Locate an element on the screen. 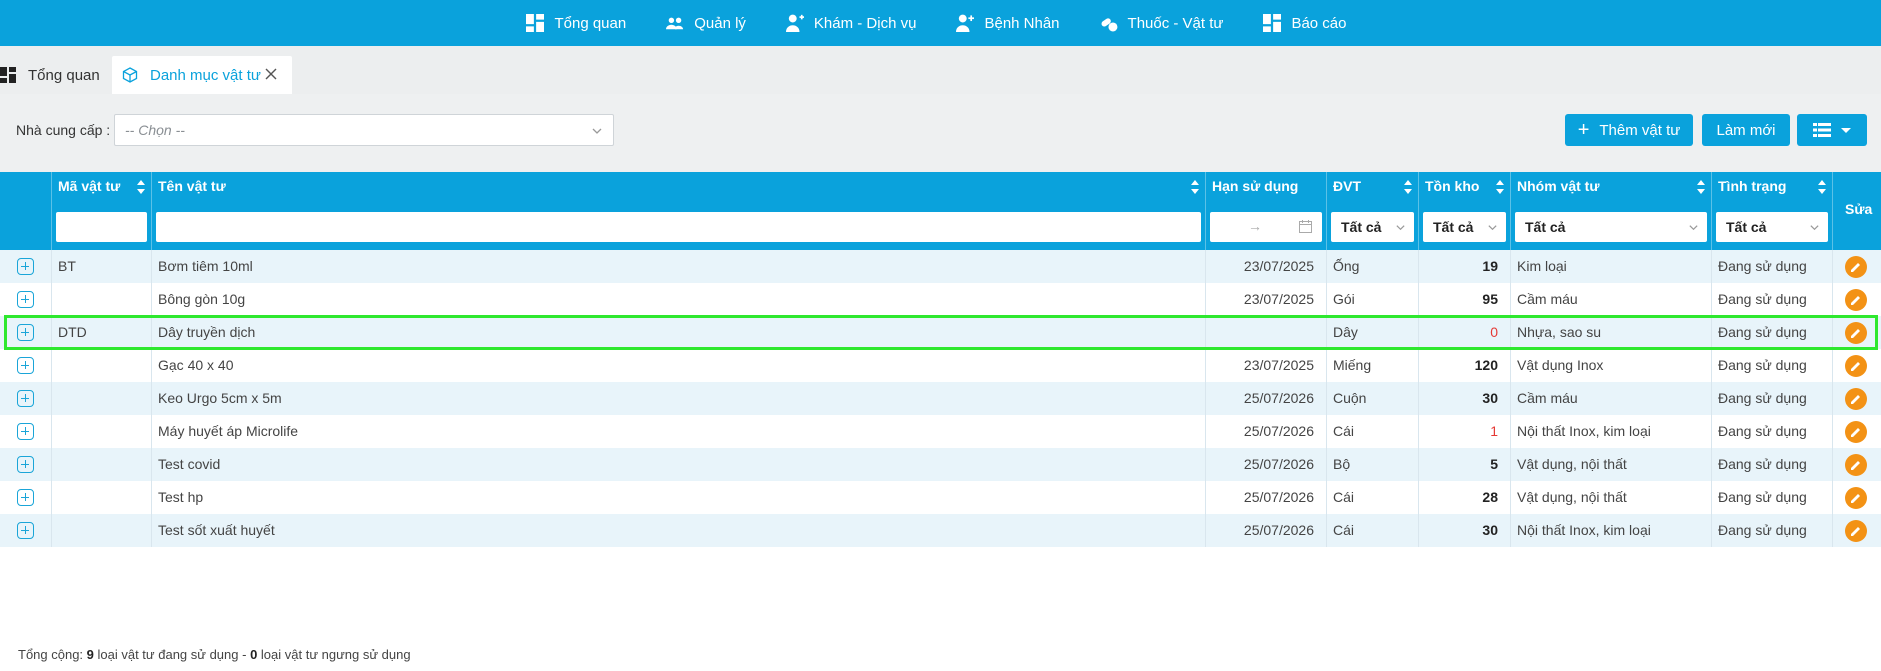  pills-icon is located at coordinates (1109, 25).